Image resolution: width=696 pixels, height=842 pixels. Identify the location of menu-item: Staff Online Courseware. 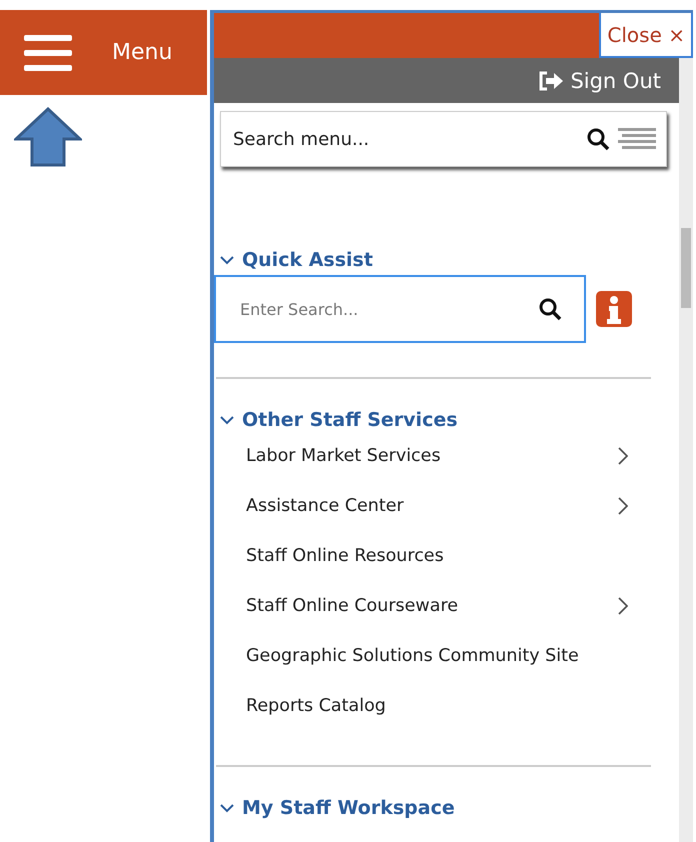
(424, 606).